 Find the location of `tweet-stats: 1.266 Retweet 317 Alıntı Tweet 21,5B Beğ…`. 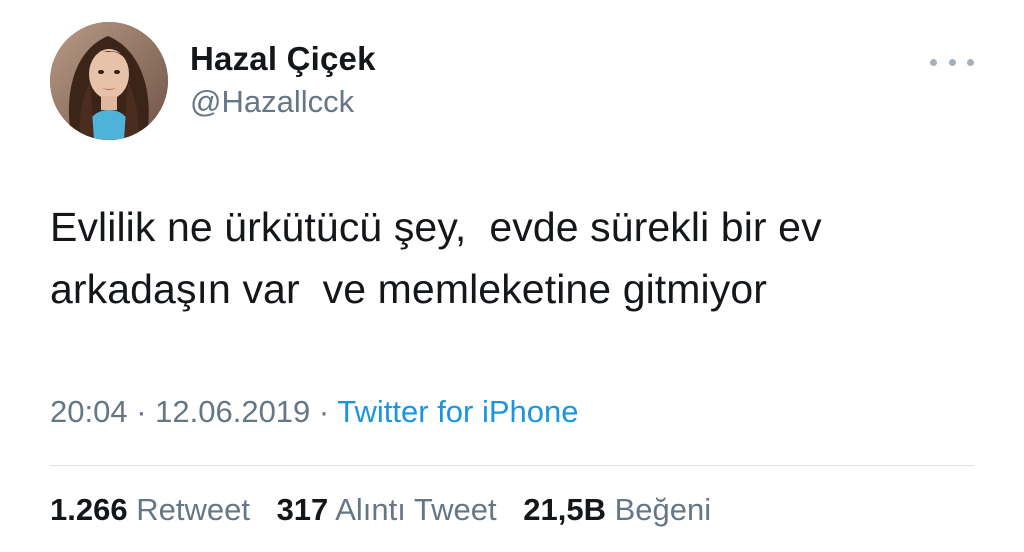

tweet-stats: 1.266 Retweet 317 Alıntı Tweet 21,5B Beğ… is located at coordinates (389, 510).